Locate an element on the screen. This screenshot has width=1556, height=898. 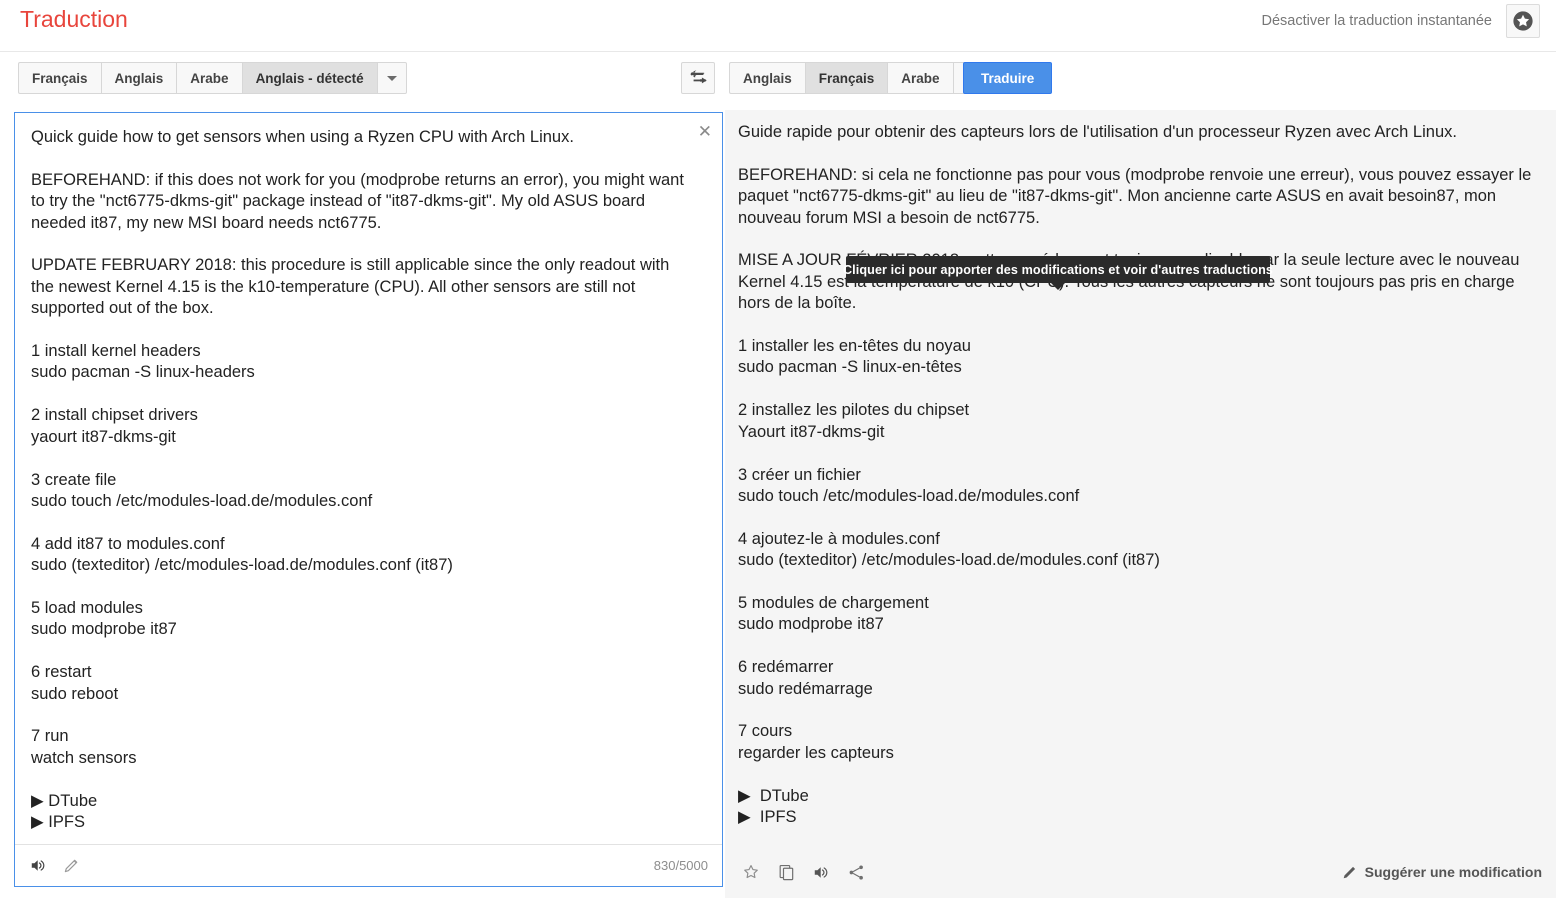
target-language-tabs: Anglais Français Arabe is located at coordinates (856, 78).